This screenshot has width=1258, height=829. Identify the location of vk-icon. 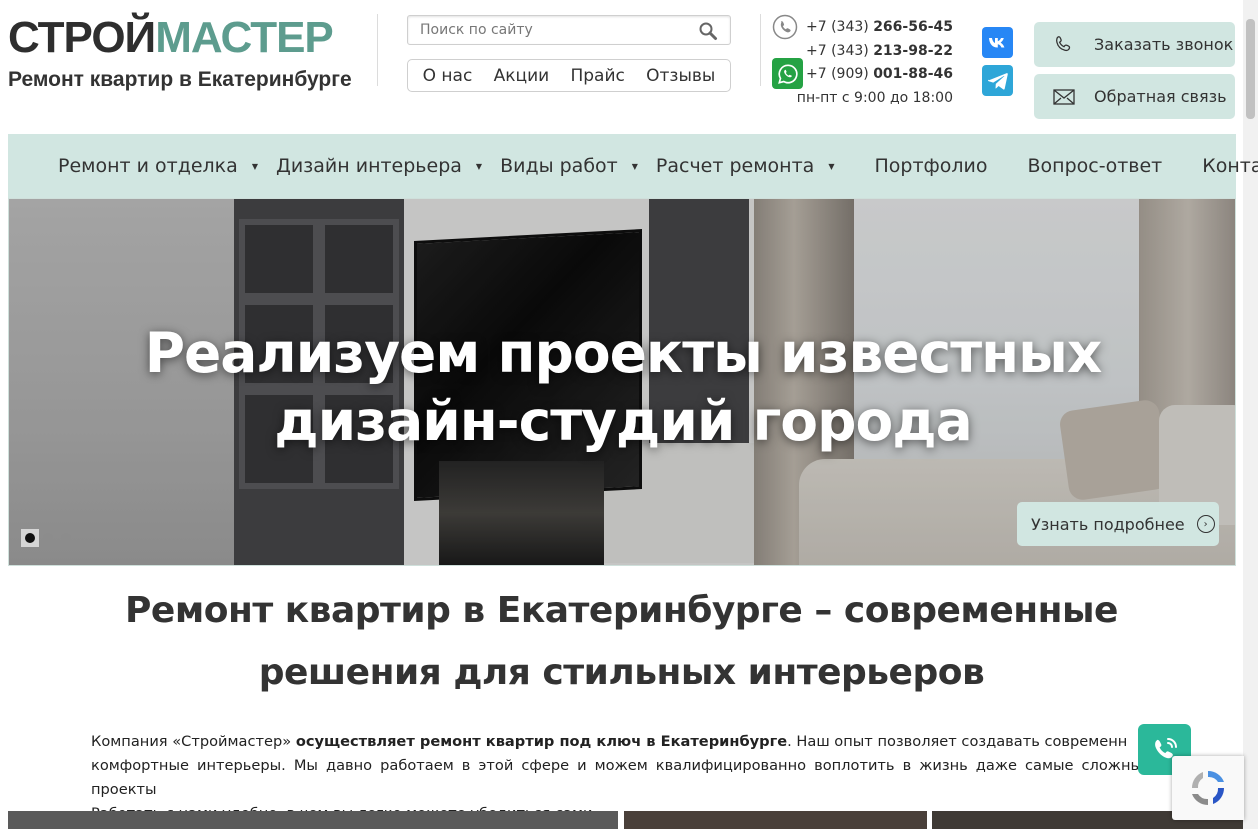
(996, 42).